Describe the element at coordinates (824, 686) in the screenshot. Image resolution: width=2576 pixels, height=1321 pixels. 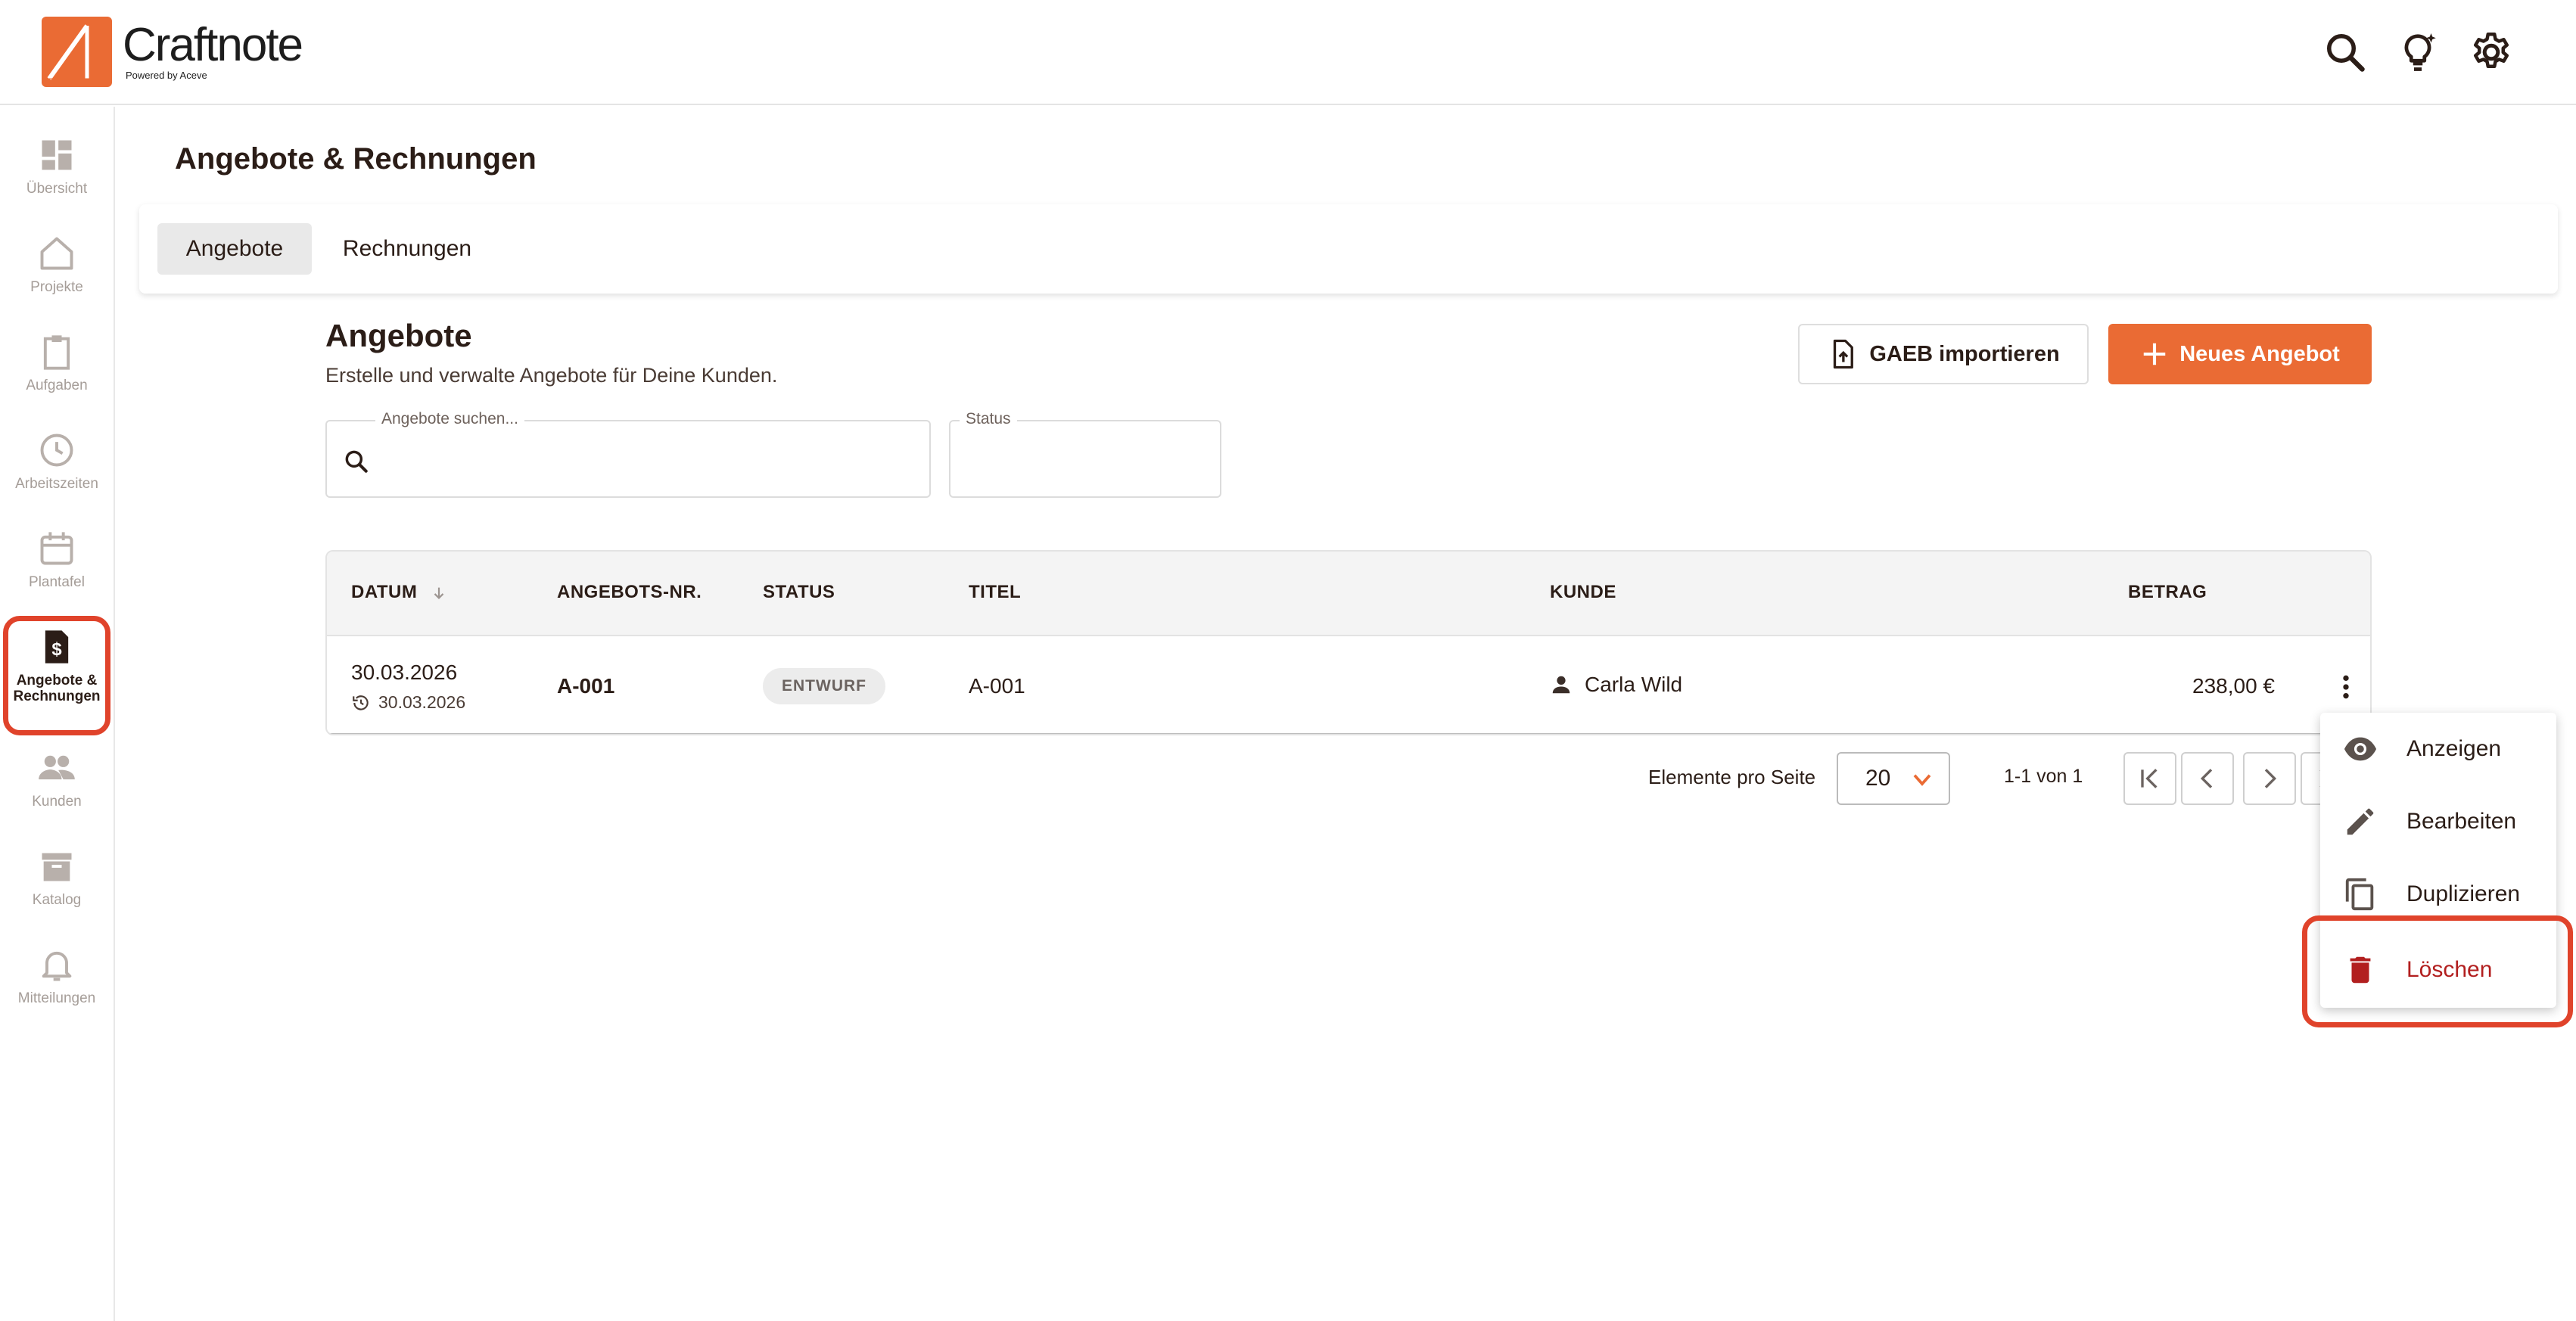
I see `status-badge: ENTWURF` at that location.